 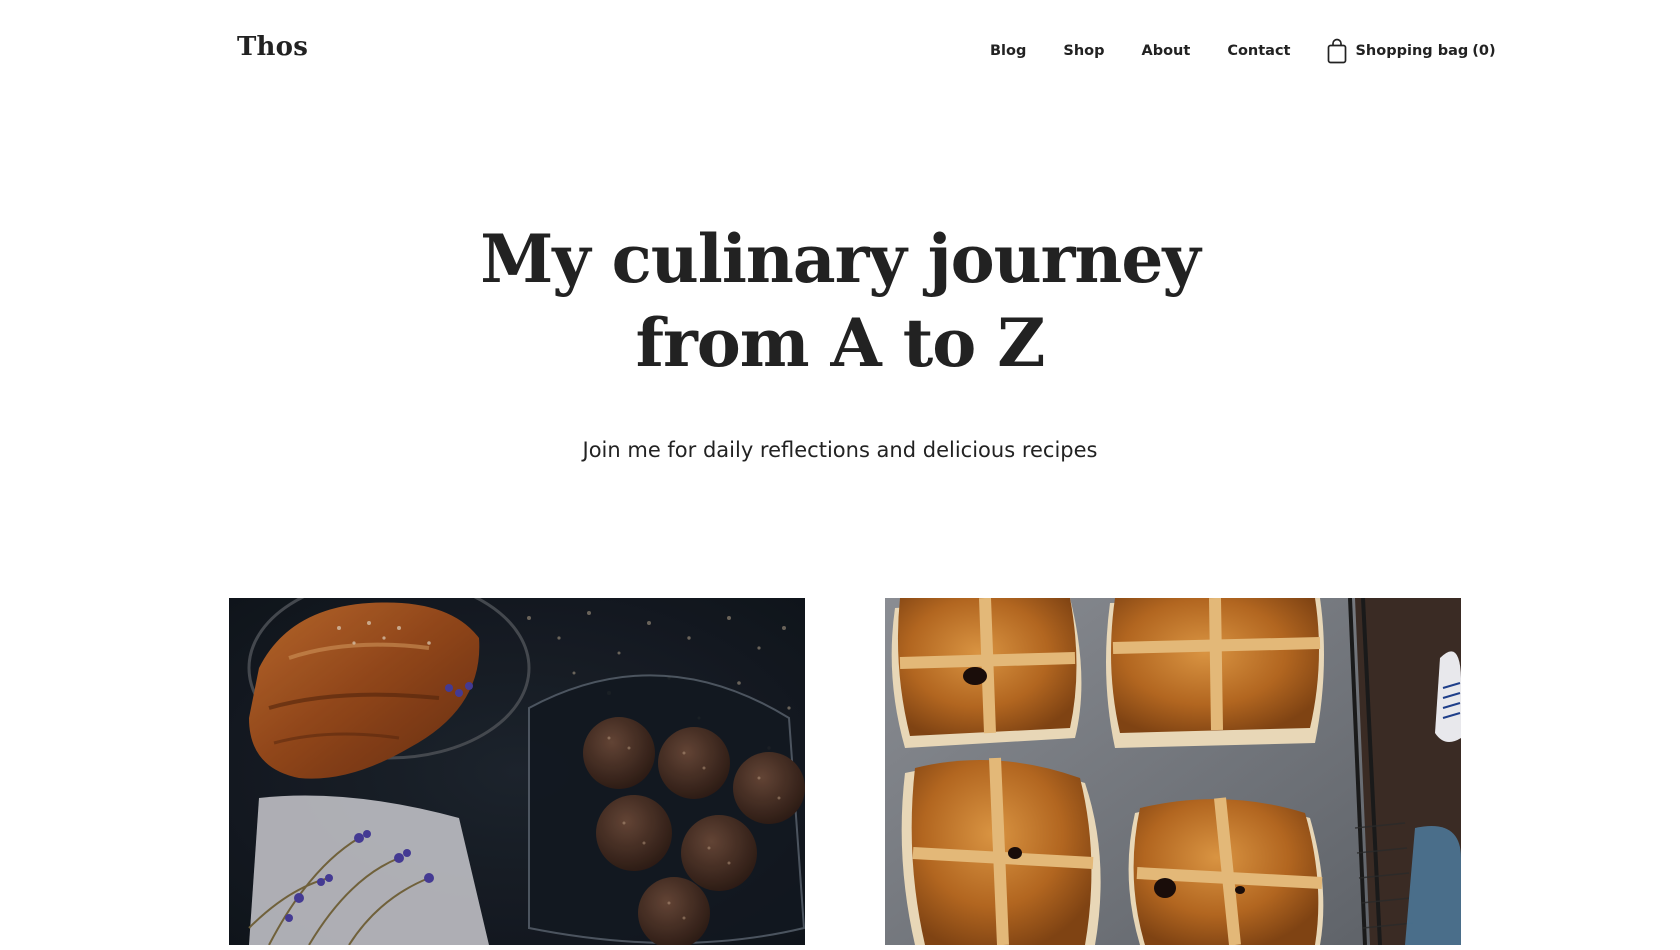 What do you see at coordinates (1083, 51) in the screenshot?
I see `nav-item-shop: Shop` at bounding box center [1083, 51].